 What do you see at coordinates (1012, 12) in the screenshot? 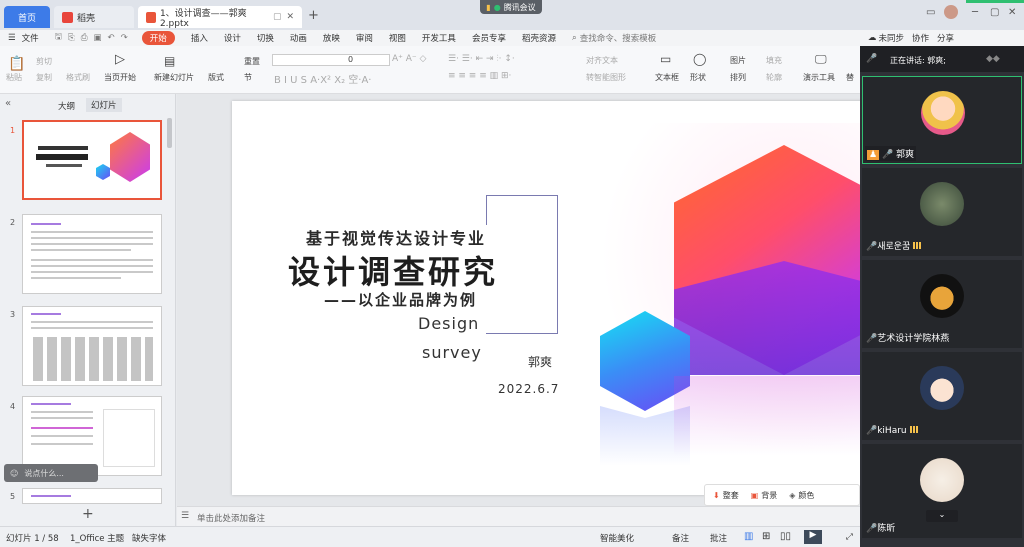
I see `close-window-icon: ✕` at bounding box center [1012, 12].